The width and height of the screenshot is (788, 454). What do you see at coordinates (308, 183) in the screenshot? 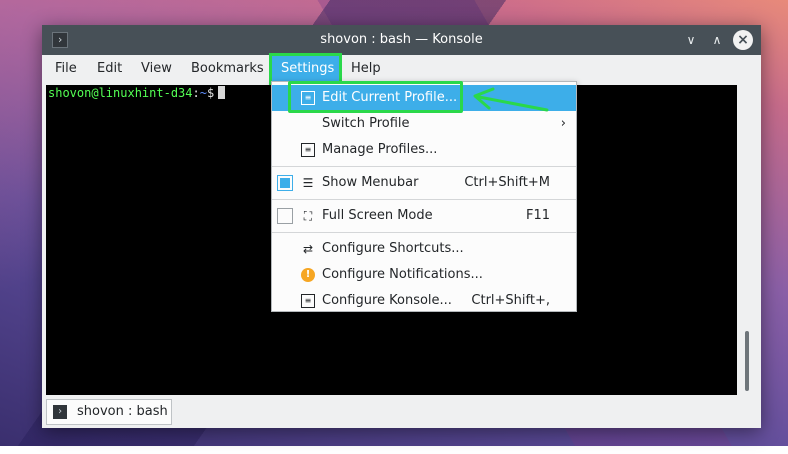
I see `menubar-icon: ☰` at bounding box center [308, 183].